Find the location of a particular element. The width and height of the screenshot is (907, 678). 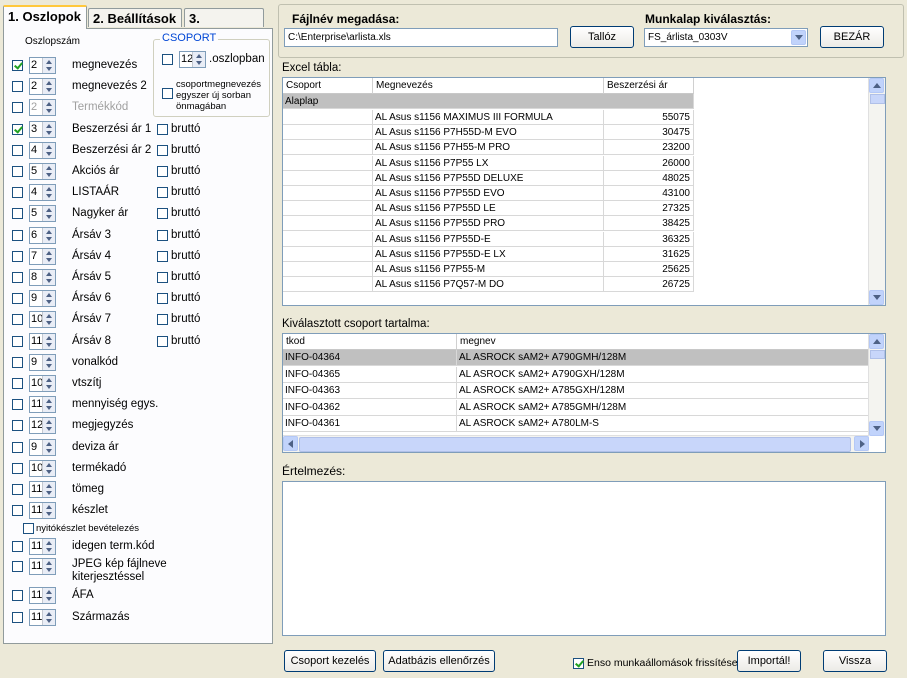

excel-cell: 43100 is located at coordinates (649, 193).